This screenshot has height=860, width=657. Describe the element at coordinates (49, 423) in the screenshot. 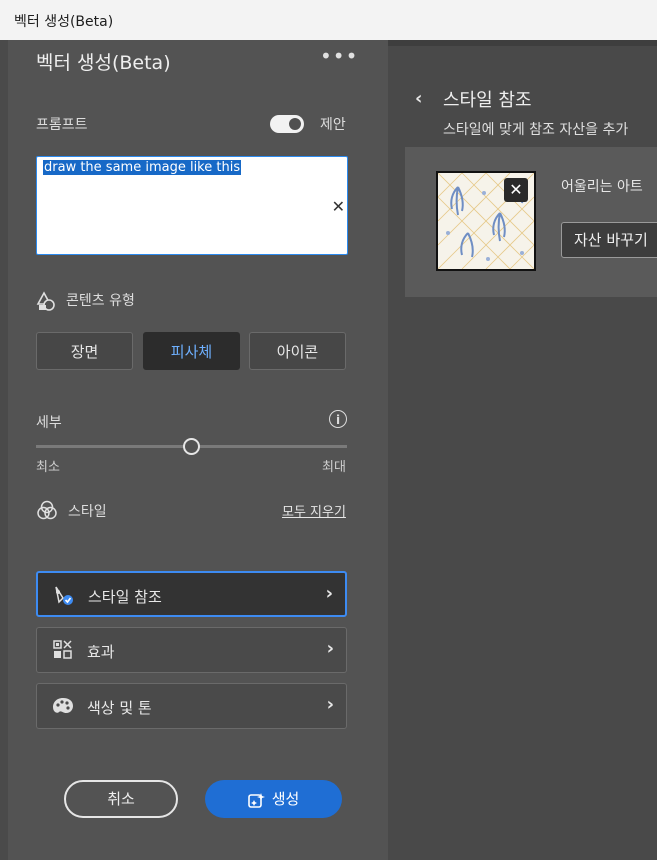

I see `detail-label: 세부` at that location.